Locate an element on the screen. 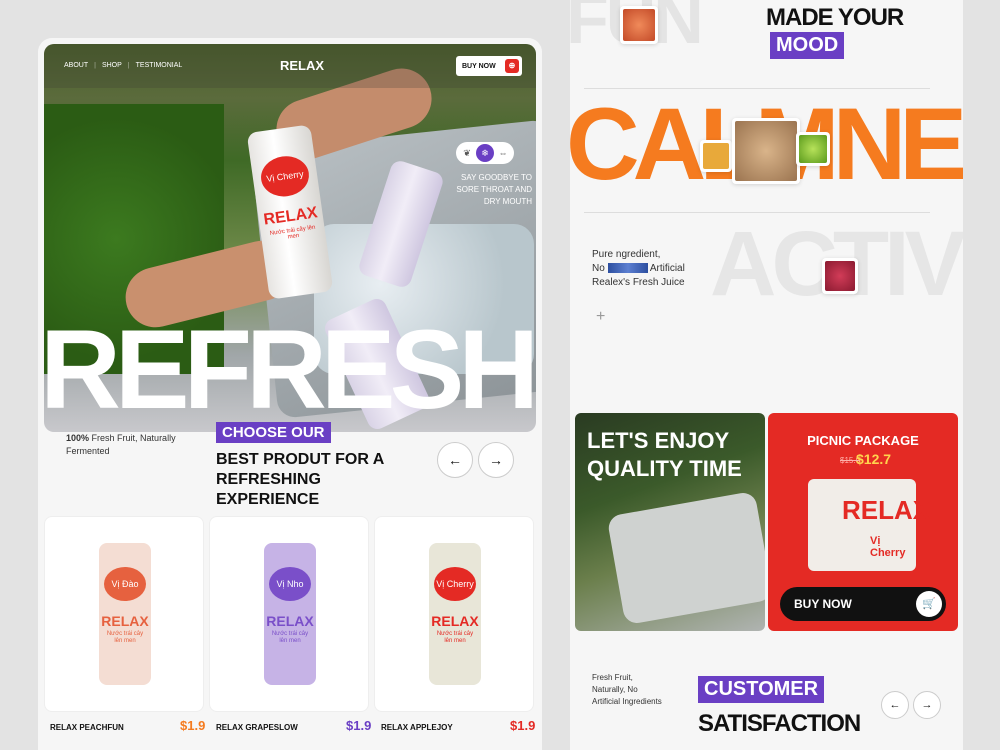  fresh-line: Artificial Ingredients is located at coordinates (627, 701).